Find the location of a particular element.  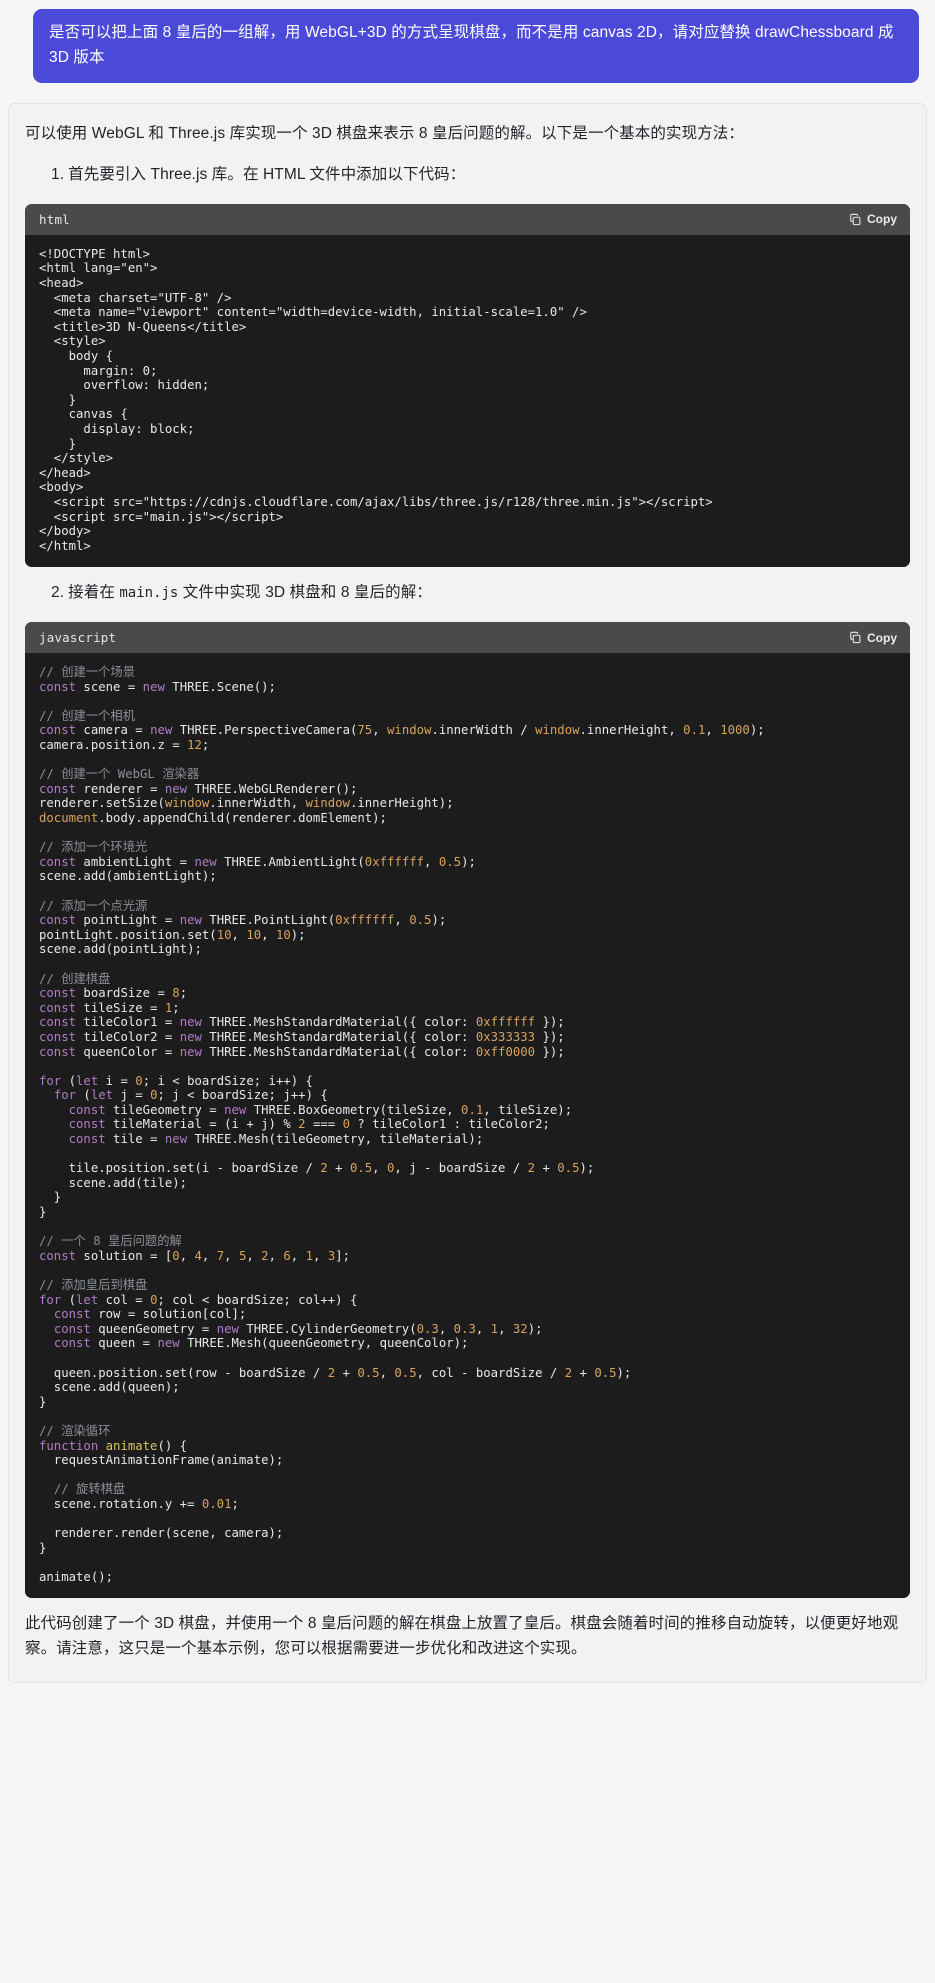

copy-button-html: Copy is located at coordinates (873, 219).